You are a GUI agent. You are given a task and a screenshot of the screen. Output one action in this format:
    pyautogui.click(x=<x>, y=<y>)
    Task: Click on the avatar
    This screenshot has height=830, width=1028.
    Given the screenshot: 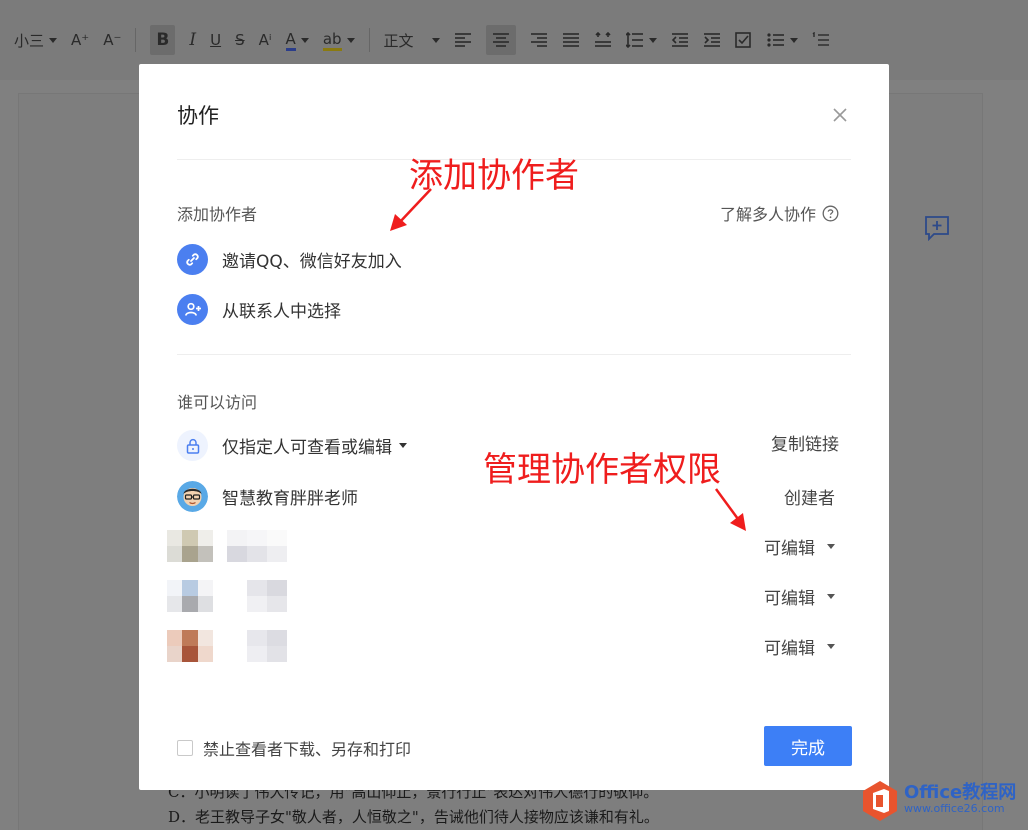 What is the action you would take?
    pyautogui.click(x=192, y=496)
    